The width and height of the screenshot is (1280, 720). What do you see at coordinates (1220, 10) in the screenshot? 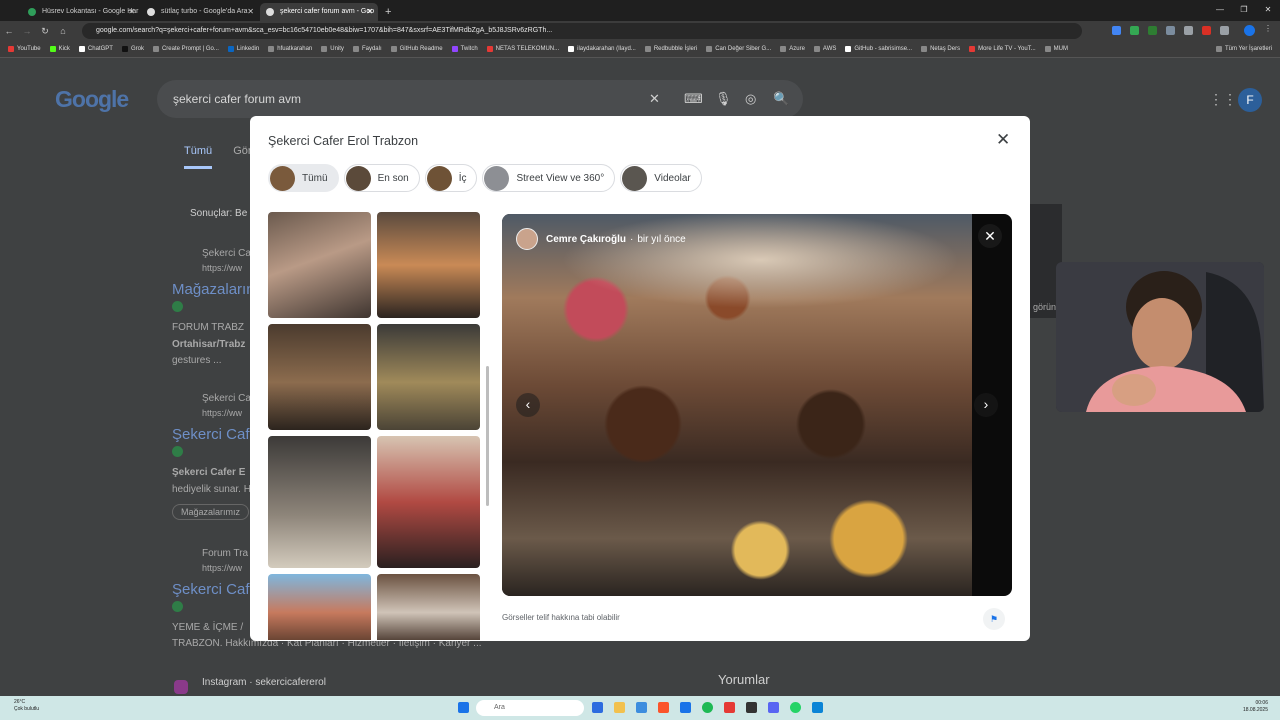
I see `minimize-icon: —` at bounding box center [1220, 10].